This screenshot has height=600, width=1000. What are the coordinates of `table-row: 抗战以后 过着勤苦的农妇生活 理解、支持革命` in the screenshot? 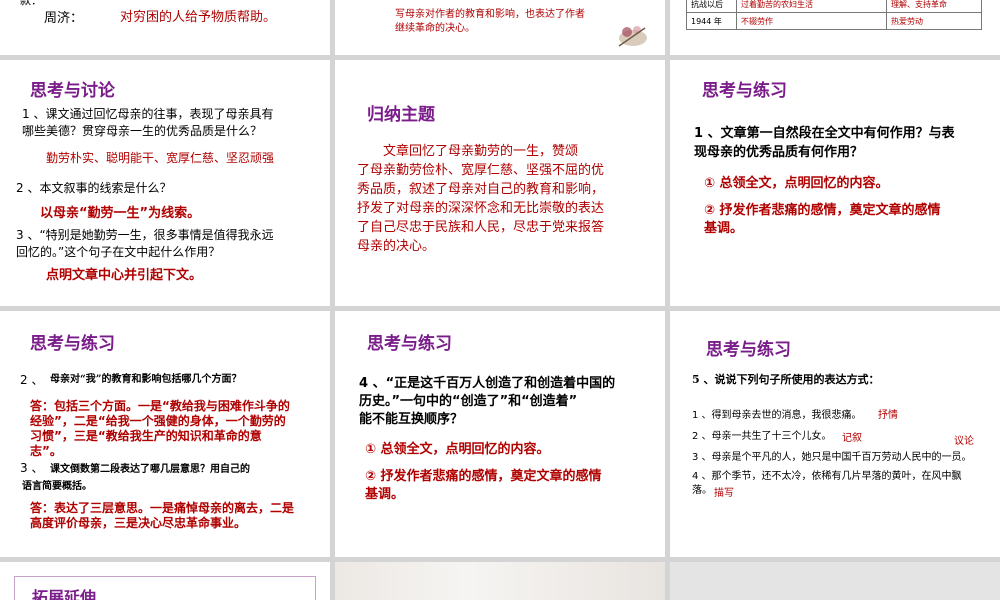 It's located at (834, 6).